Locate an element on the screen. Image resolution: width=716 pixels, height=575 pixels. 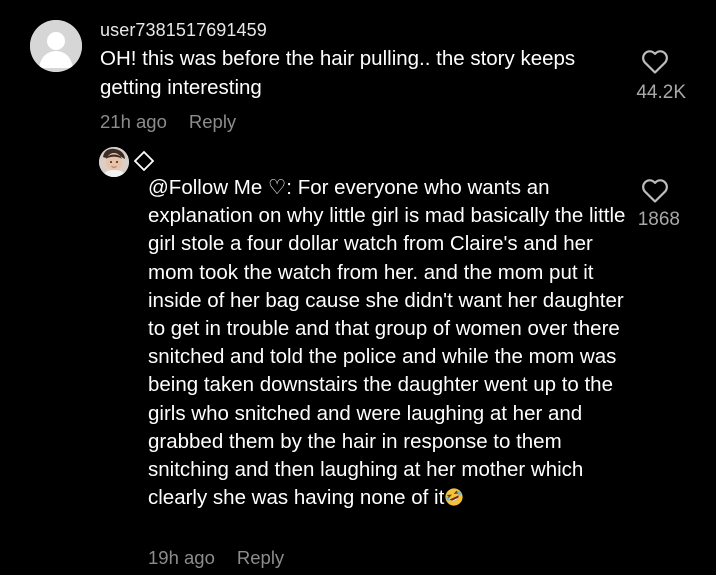
comment-username: user7381517691459 is located at coordinates (183, 30).